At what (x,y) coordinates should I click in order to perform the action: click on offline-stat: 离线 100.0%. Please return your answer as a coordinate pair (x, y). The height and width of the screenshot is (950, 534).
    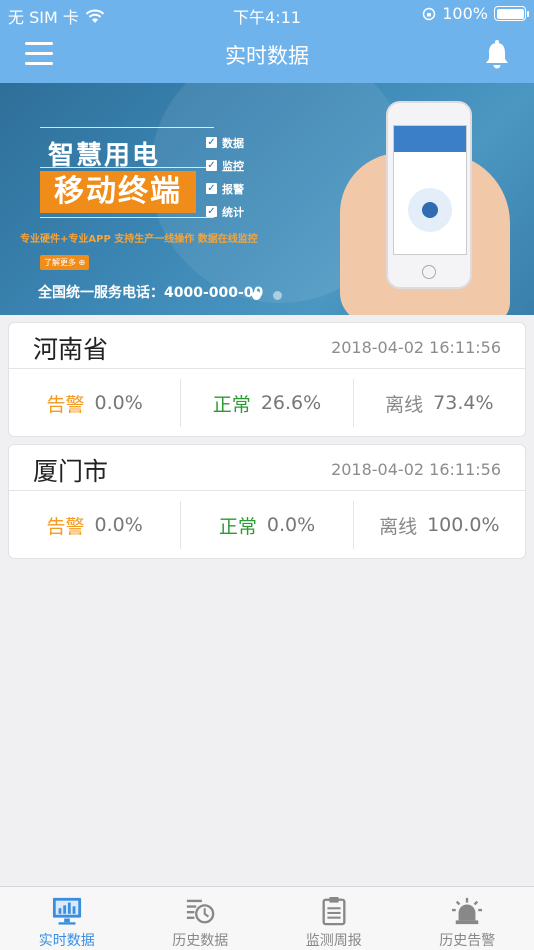
    Looking at the image, I should click on (438, 525).